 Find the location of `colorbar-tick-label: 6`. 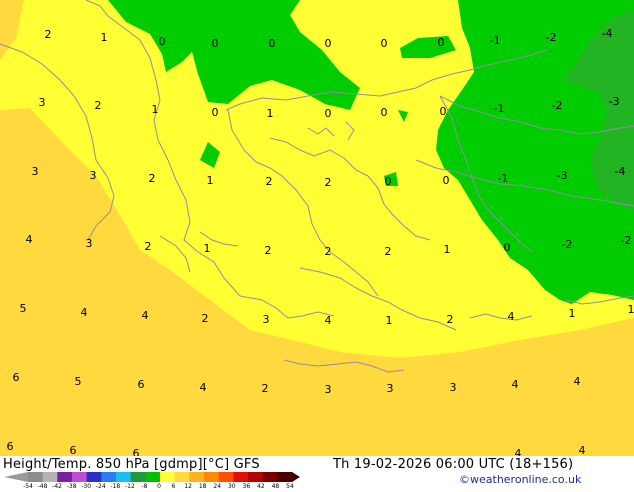

colorbar-tick-label: 6 is located at coordinates (174, 487).